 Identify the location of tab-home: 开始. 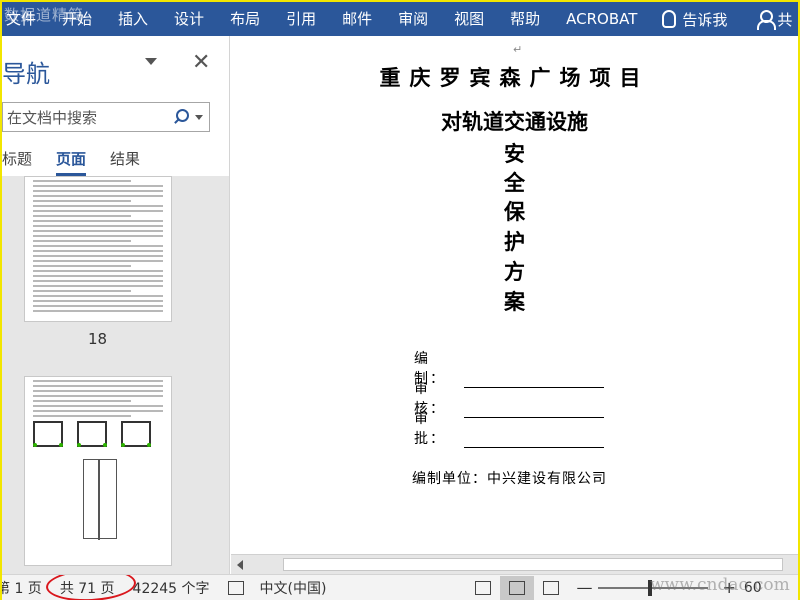
(77, 19).